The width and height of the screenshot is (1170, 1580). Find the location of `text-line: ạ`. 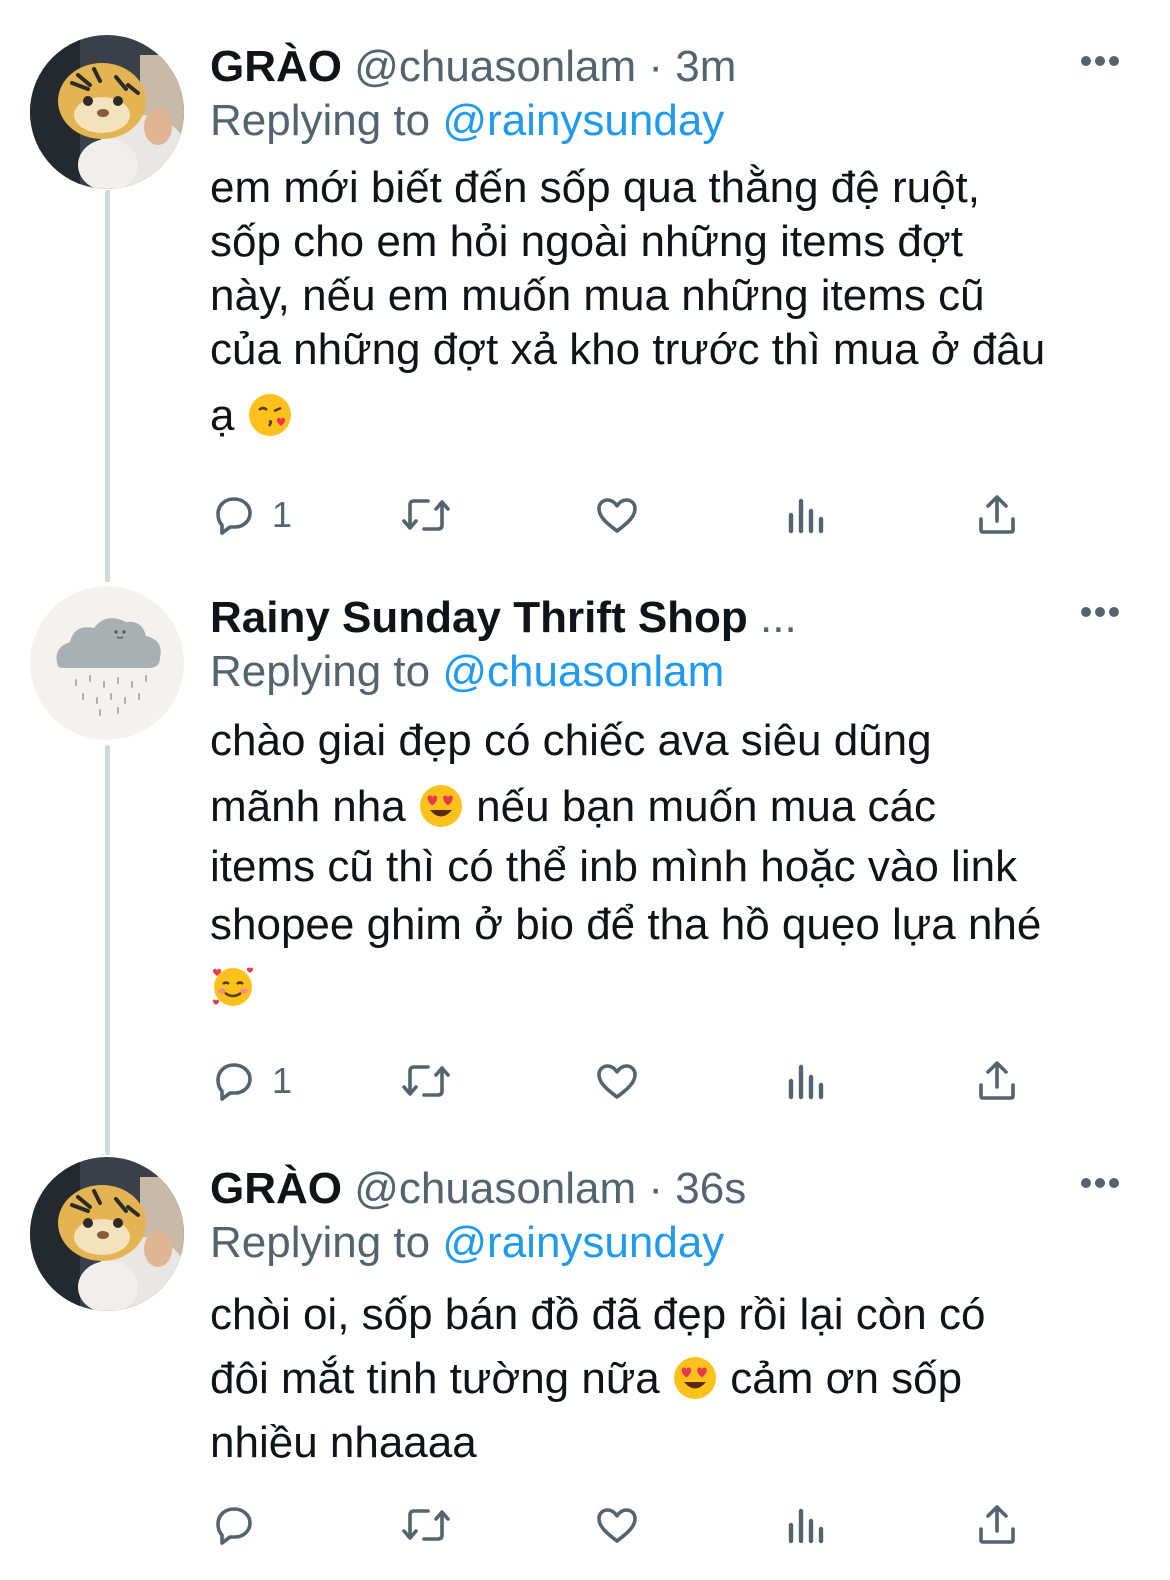

text-line: ạ is located at coordinates (670, 416).